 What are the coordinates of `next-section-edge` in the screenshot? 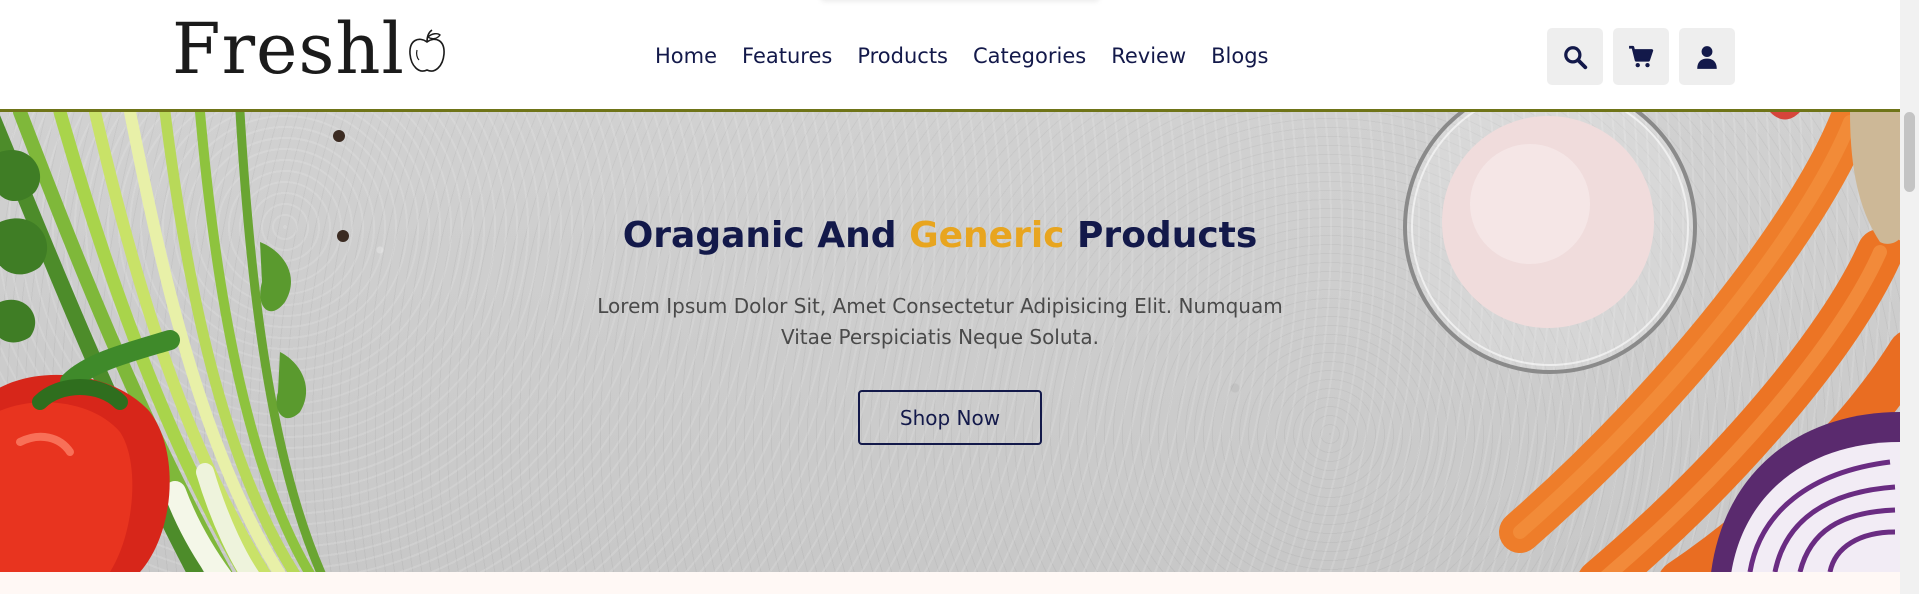 It's located at (950, 583).